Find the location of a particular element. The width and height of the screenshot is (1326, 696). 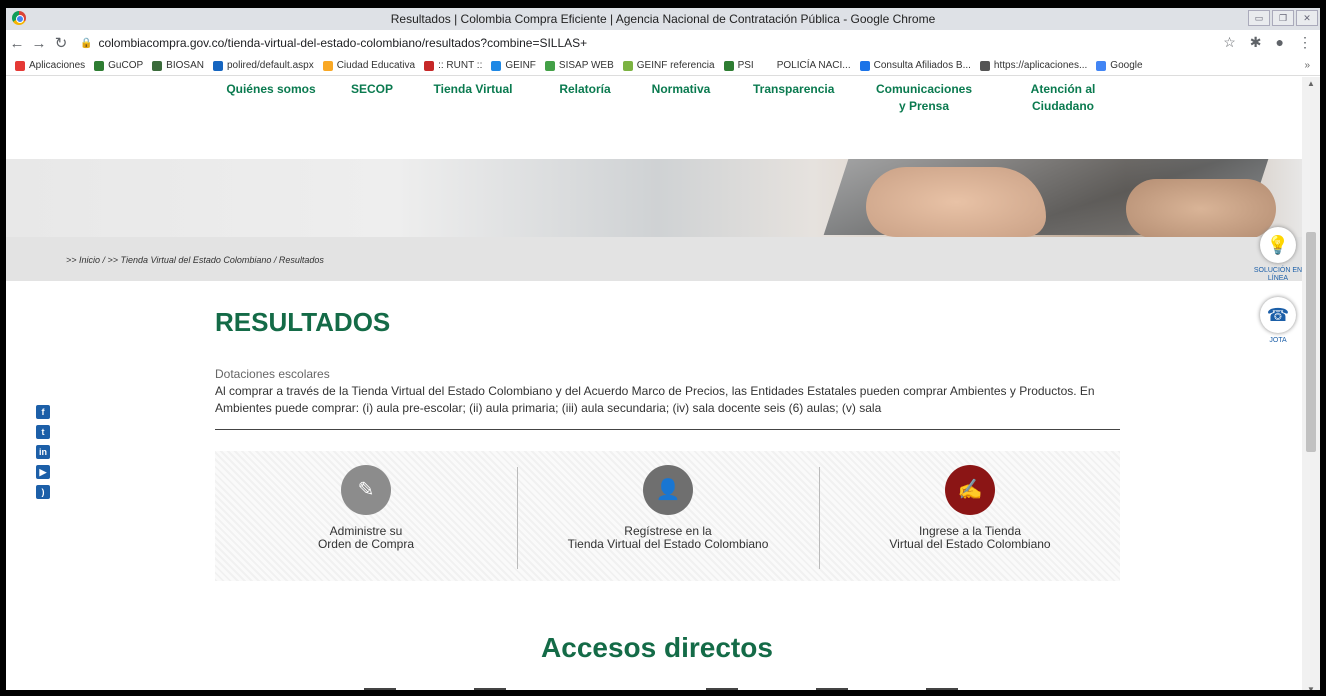

add-user-icon: 👤 is located at coordinates (668, 490).